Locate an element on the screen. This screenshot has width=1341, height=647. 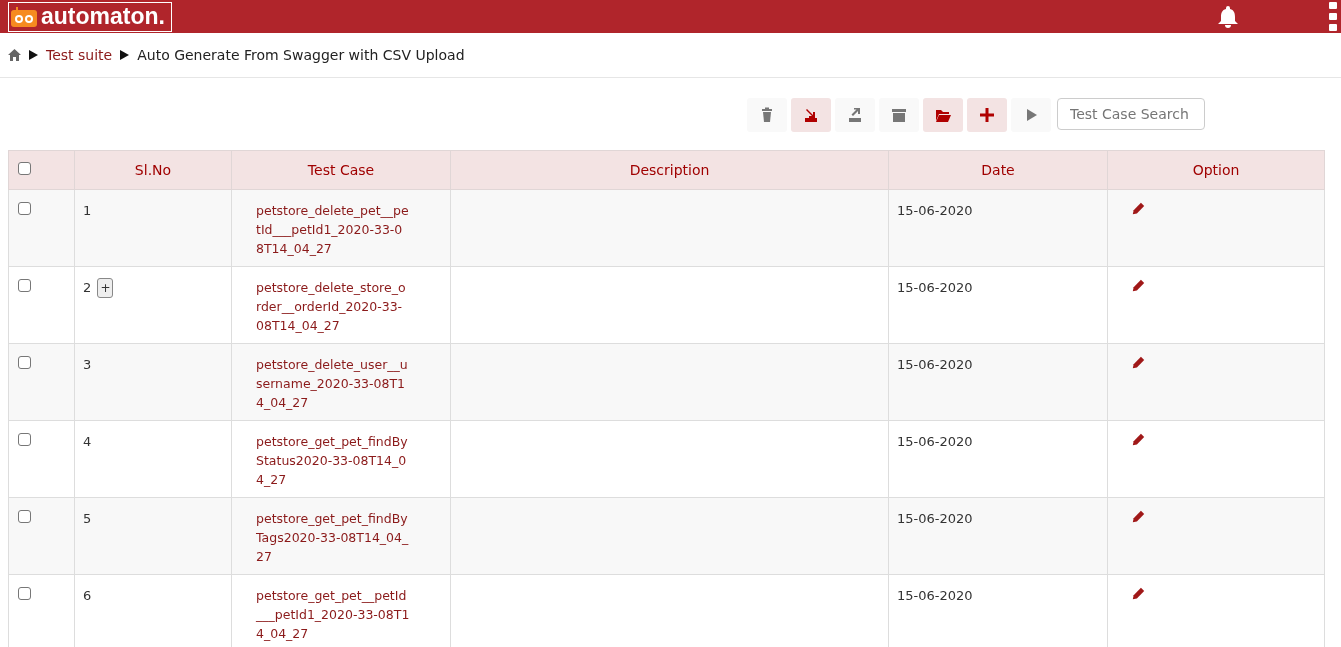
more-menu-icon is located at coordinates (1333, 16).